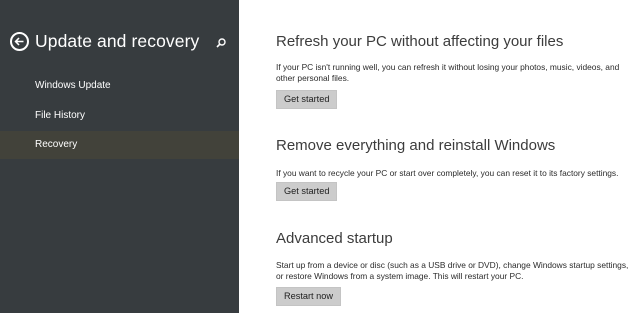 The height and width of the screenshot is (313, 640). What do you see at coordinates (416, 145) in the screenshot?
I see `reset-pc-title: Remove everything and reinstall Windows` at bounding box center [416, 145].